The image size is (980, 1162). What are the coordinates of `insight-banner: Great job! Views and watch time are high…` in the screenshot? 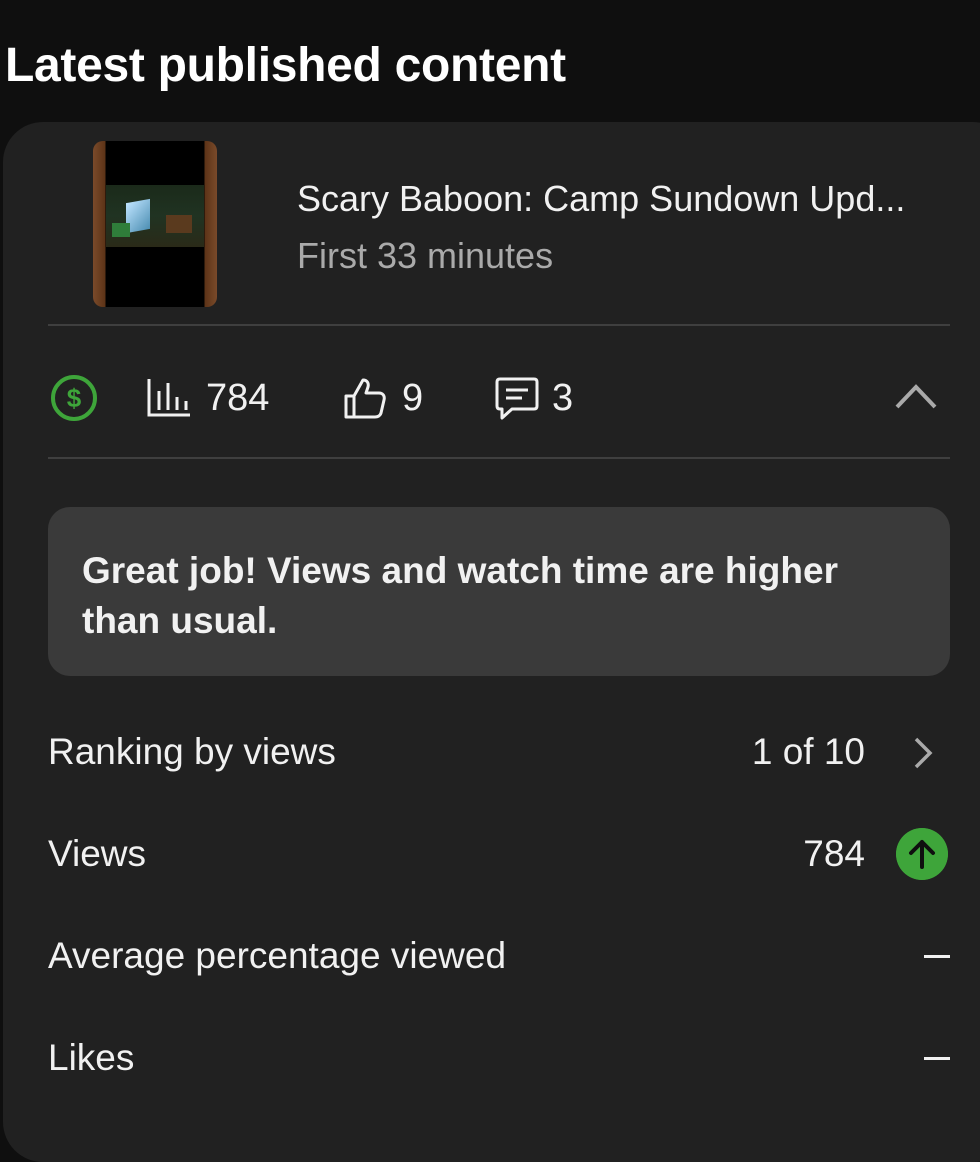 It's located at (499, 591).